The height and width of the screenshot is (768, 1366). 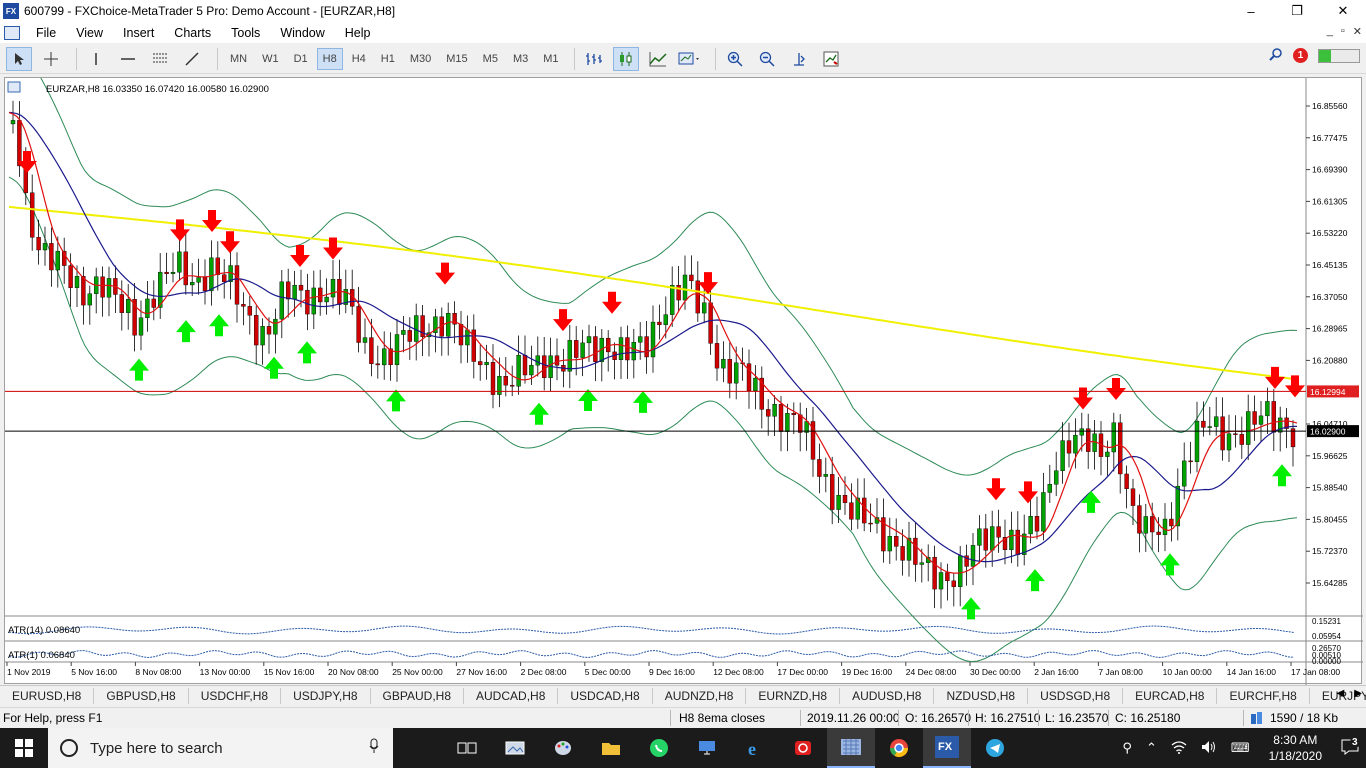 What do you see at coordinates (658, 59) in the screenshot?
I see `line-chart-icon` at bounding box center [658, 59].